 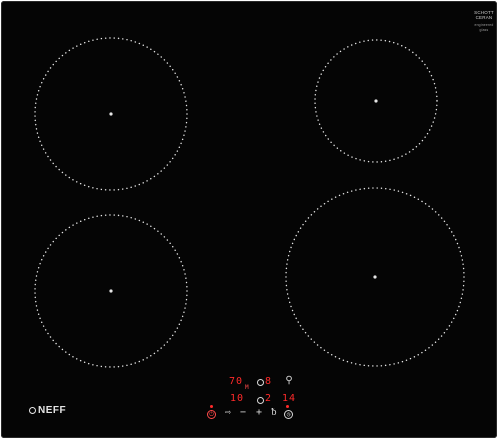 What do you see at coordinates (111, 114) in the screenshot?
I see `zone-rear-left-center` at bounding box center [111, 114].